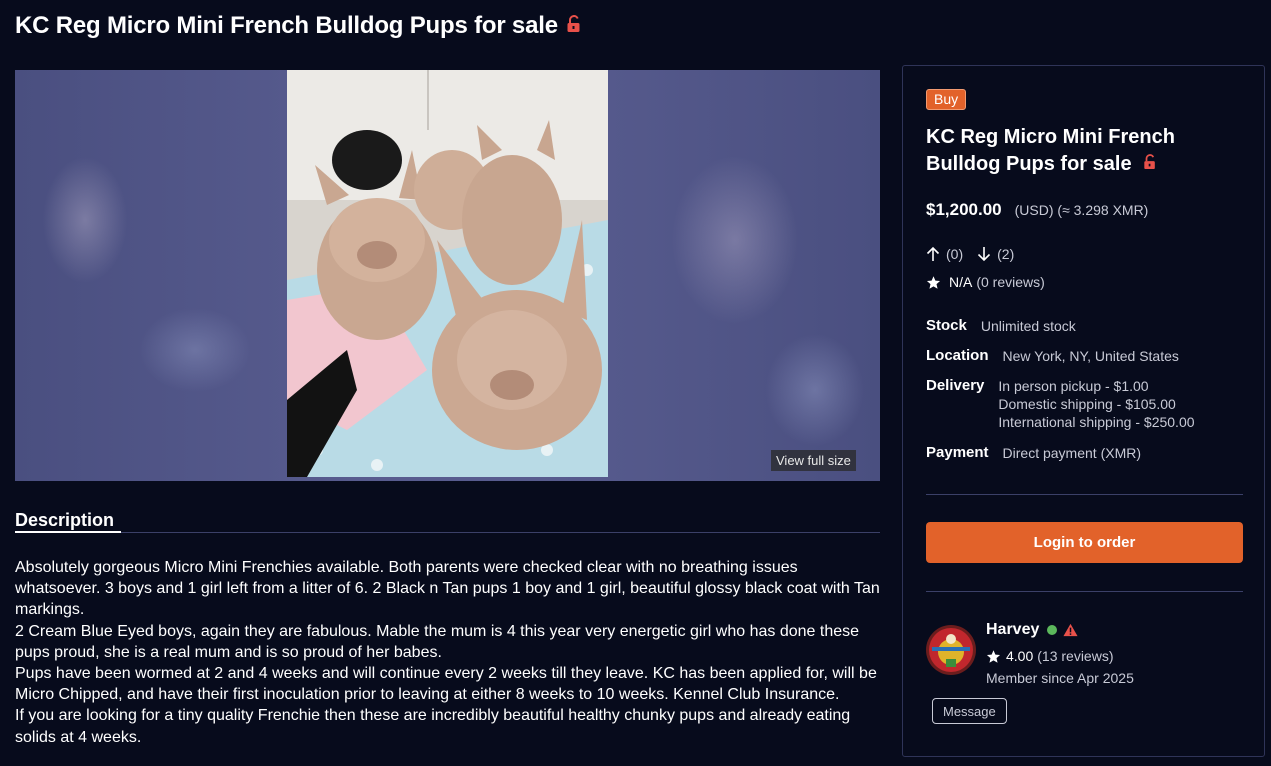 The width and height of the screenshot is (1271, 766). What do you see at coordinates (957, 452) in the screenshot?
I see `payment-label: Payment` at bounding box center [957, 452].